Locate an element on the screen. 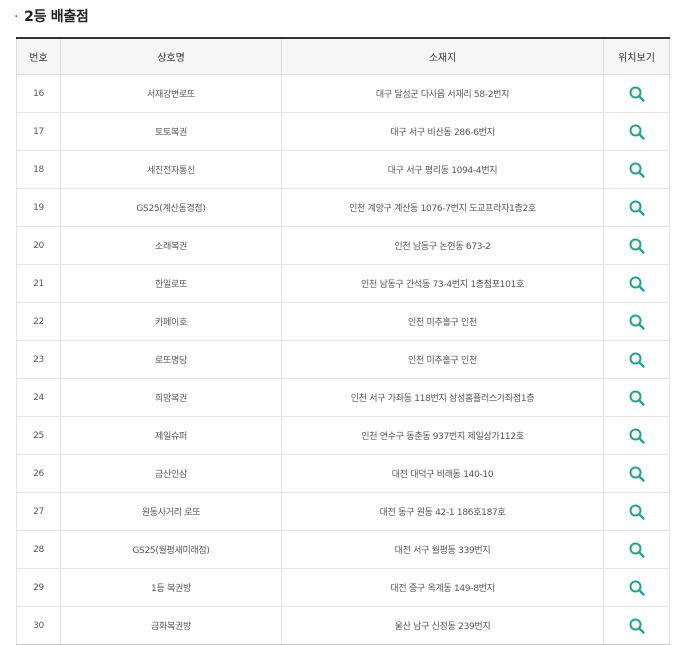 Image resolution: width=683 pixels, height=645 pixels. cell-number: 29 is located at coordinates (38, 587).